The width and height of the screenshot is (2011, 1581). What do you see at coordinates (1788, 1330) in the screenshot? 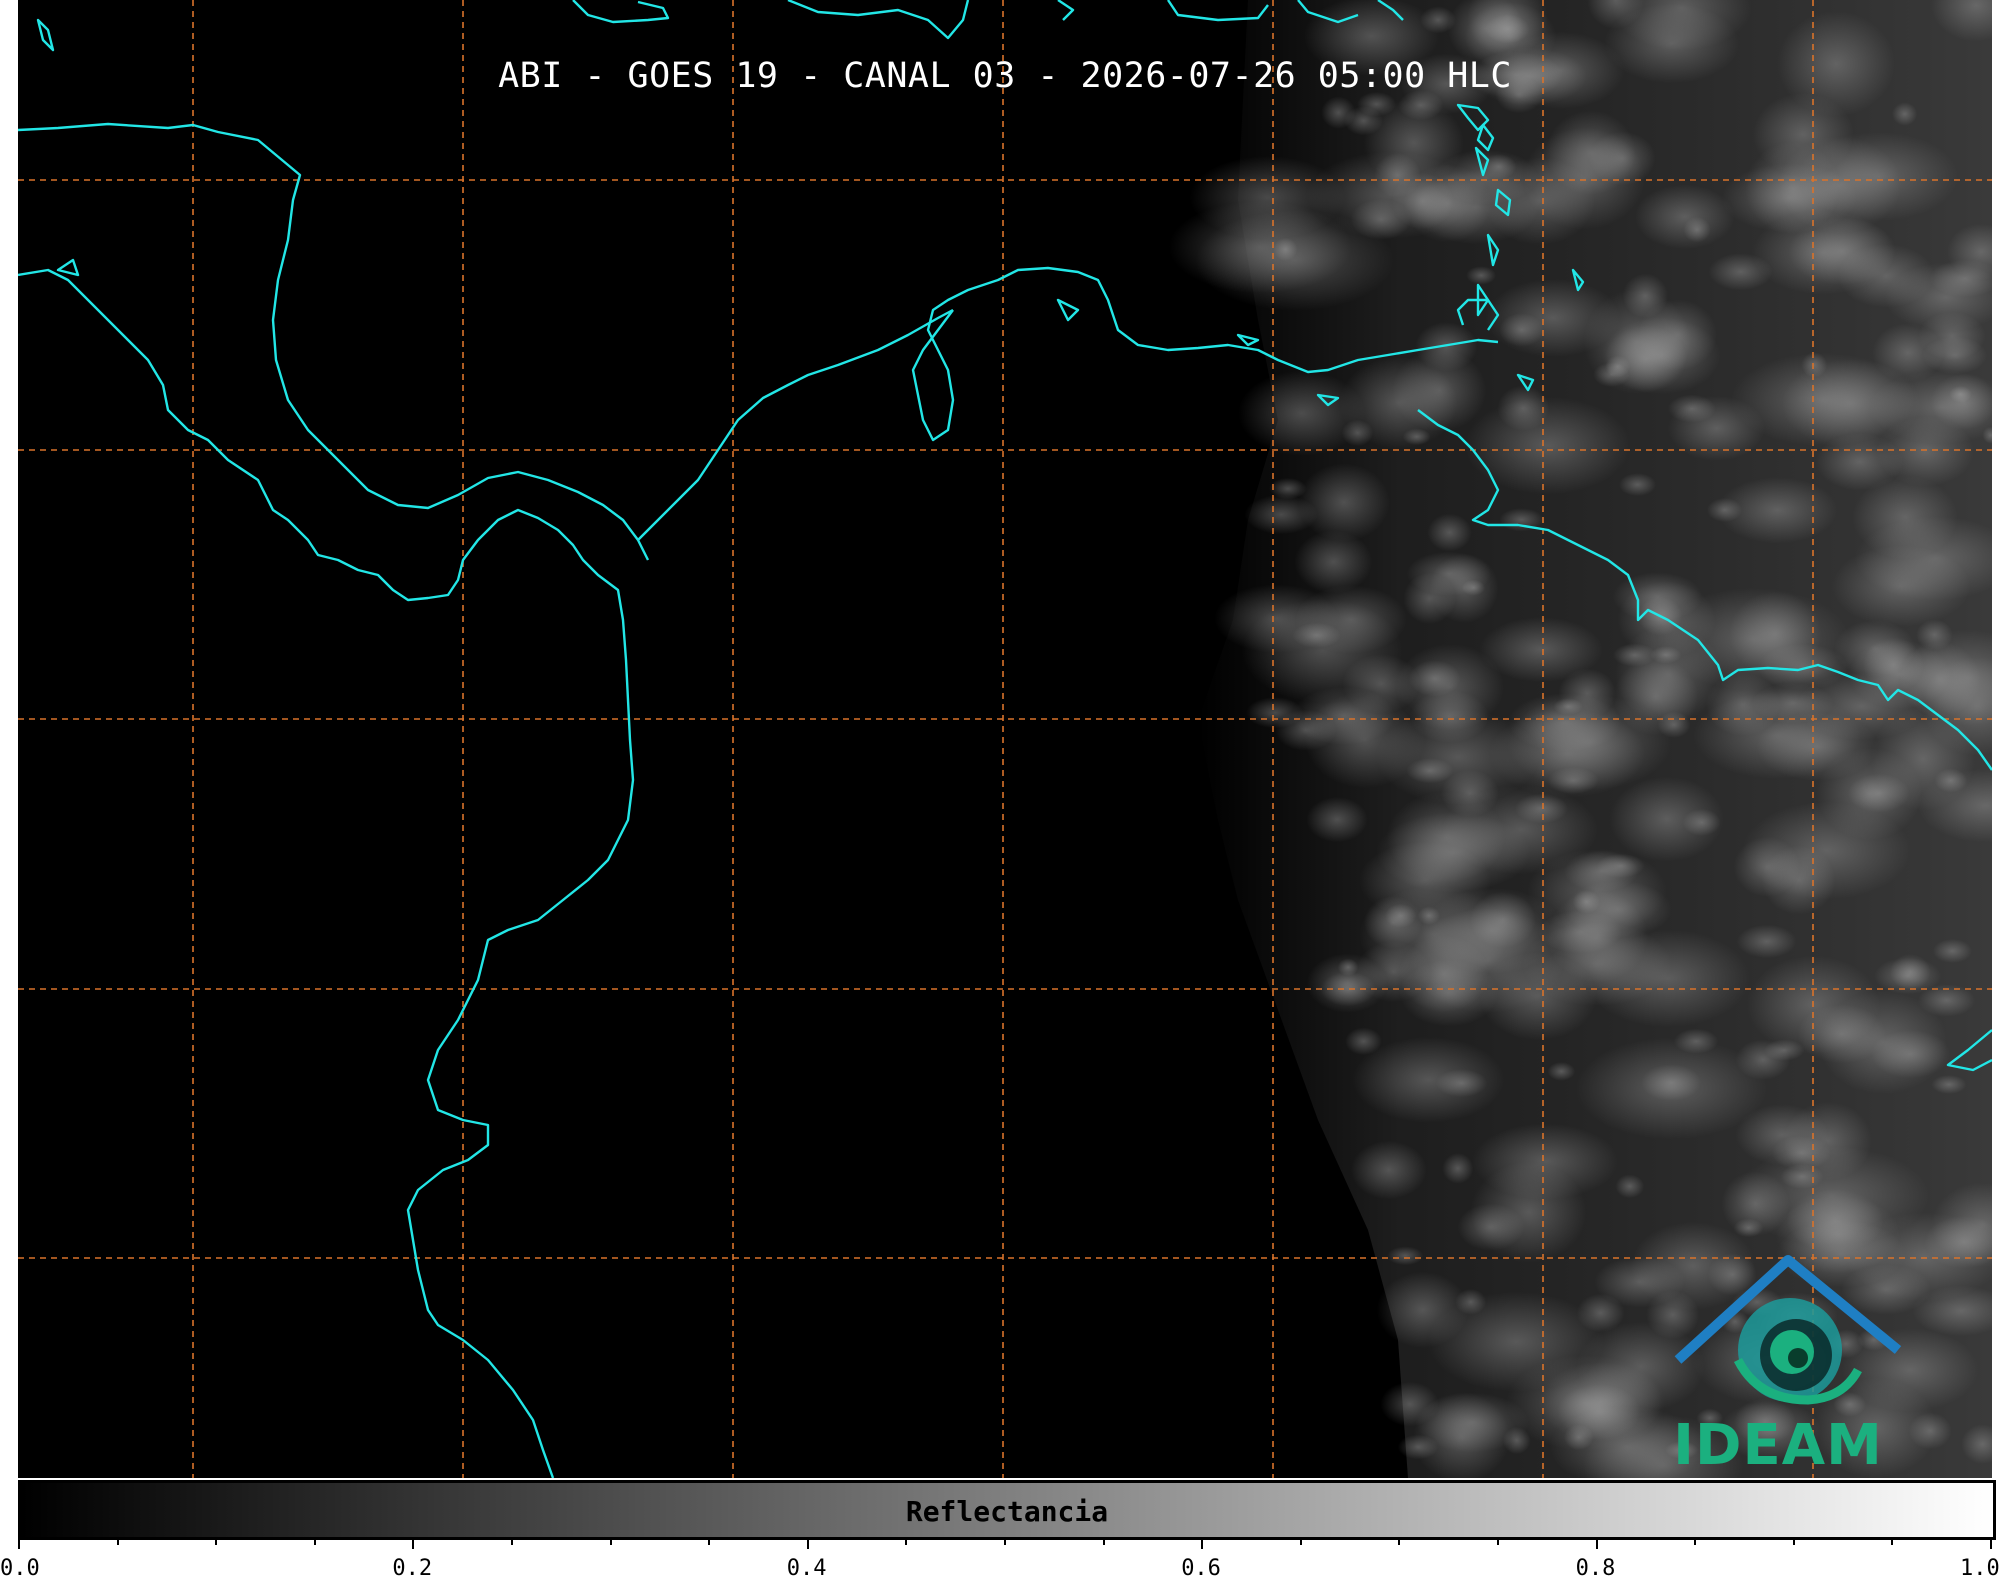
I see `ideam-mountain-swirl-icon` at bounding box center [1788, 1330].